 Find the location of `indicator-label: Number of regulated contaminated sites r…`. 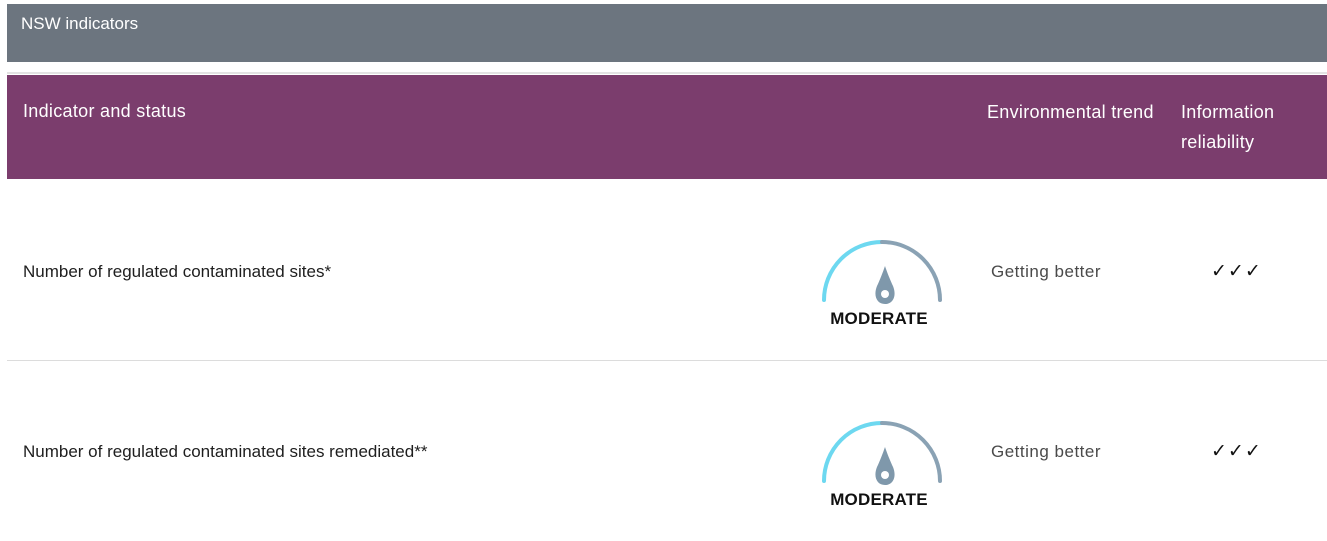

indicator-label: Number of regulated contaminated sites r… is located at coordinates (225, 451).